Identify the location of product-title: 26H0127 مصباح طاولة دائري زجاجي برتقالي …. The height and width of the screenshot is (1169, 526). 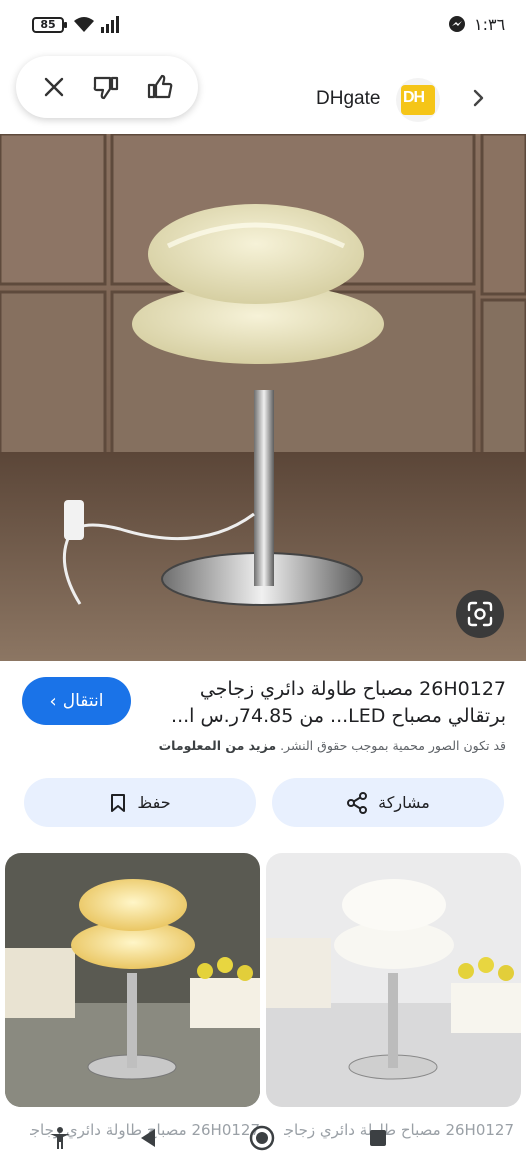
(323, 703).